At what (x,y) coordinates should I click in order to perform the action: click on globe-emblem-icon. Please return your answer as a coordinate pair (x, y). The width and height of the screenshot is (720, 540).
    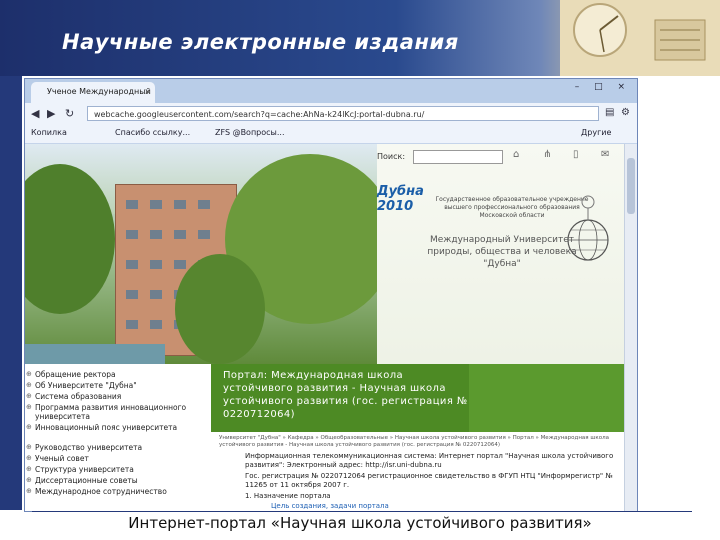
    Looking at the image, I should click on (588, 228).